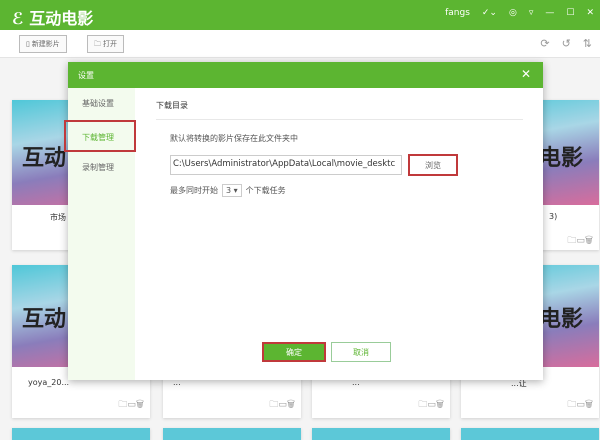 The image size is (600, 440). What do you see at coordinates (433, 165) in the screenshot?
I see `browse-button: 浏览` at bounding box center [433, 165].